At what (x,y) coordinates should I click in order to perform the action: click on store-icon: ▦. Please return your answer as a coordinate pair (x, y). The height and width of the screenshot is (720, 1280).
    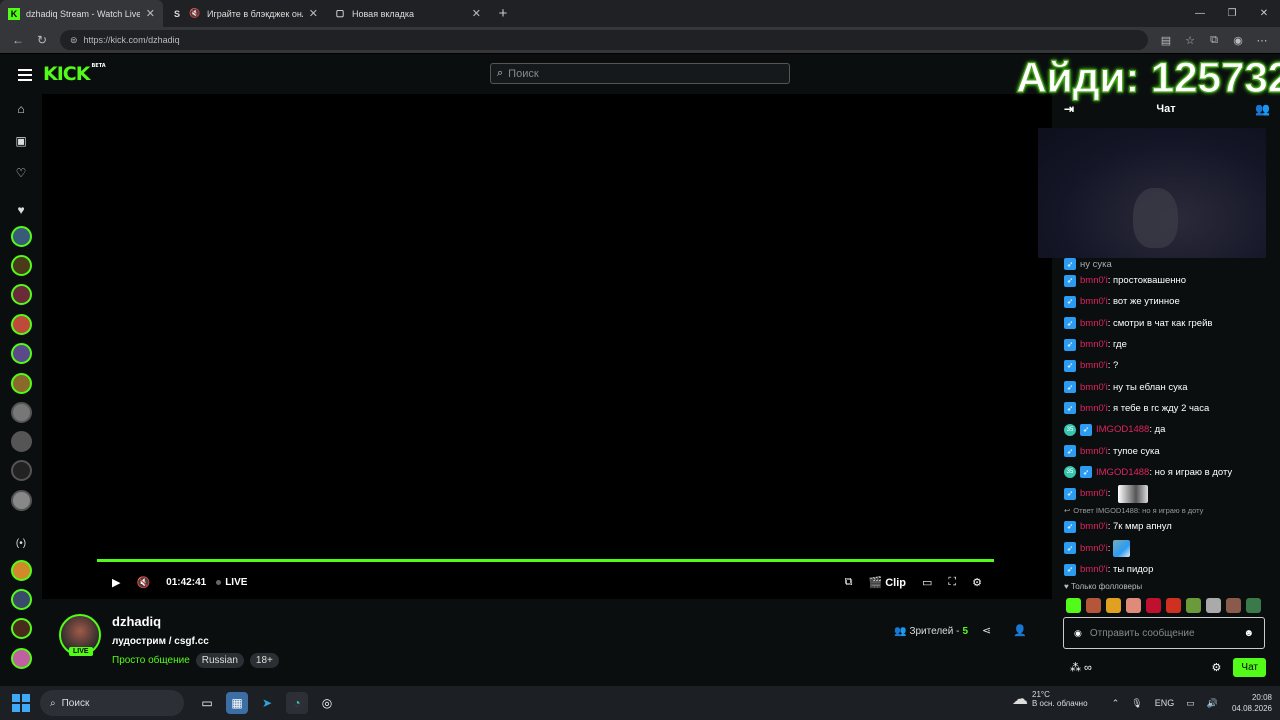
    Looking at the image, I should click on (237, 703).